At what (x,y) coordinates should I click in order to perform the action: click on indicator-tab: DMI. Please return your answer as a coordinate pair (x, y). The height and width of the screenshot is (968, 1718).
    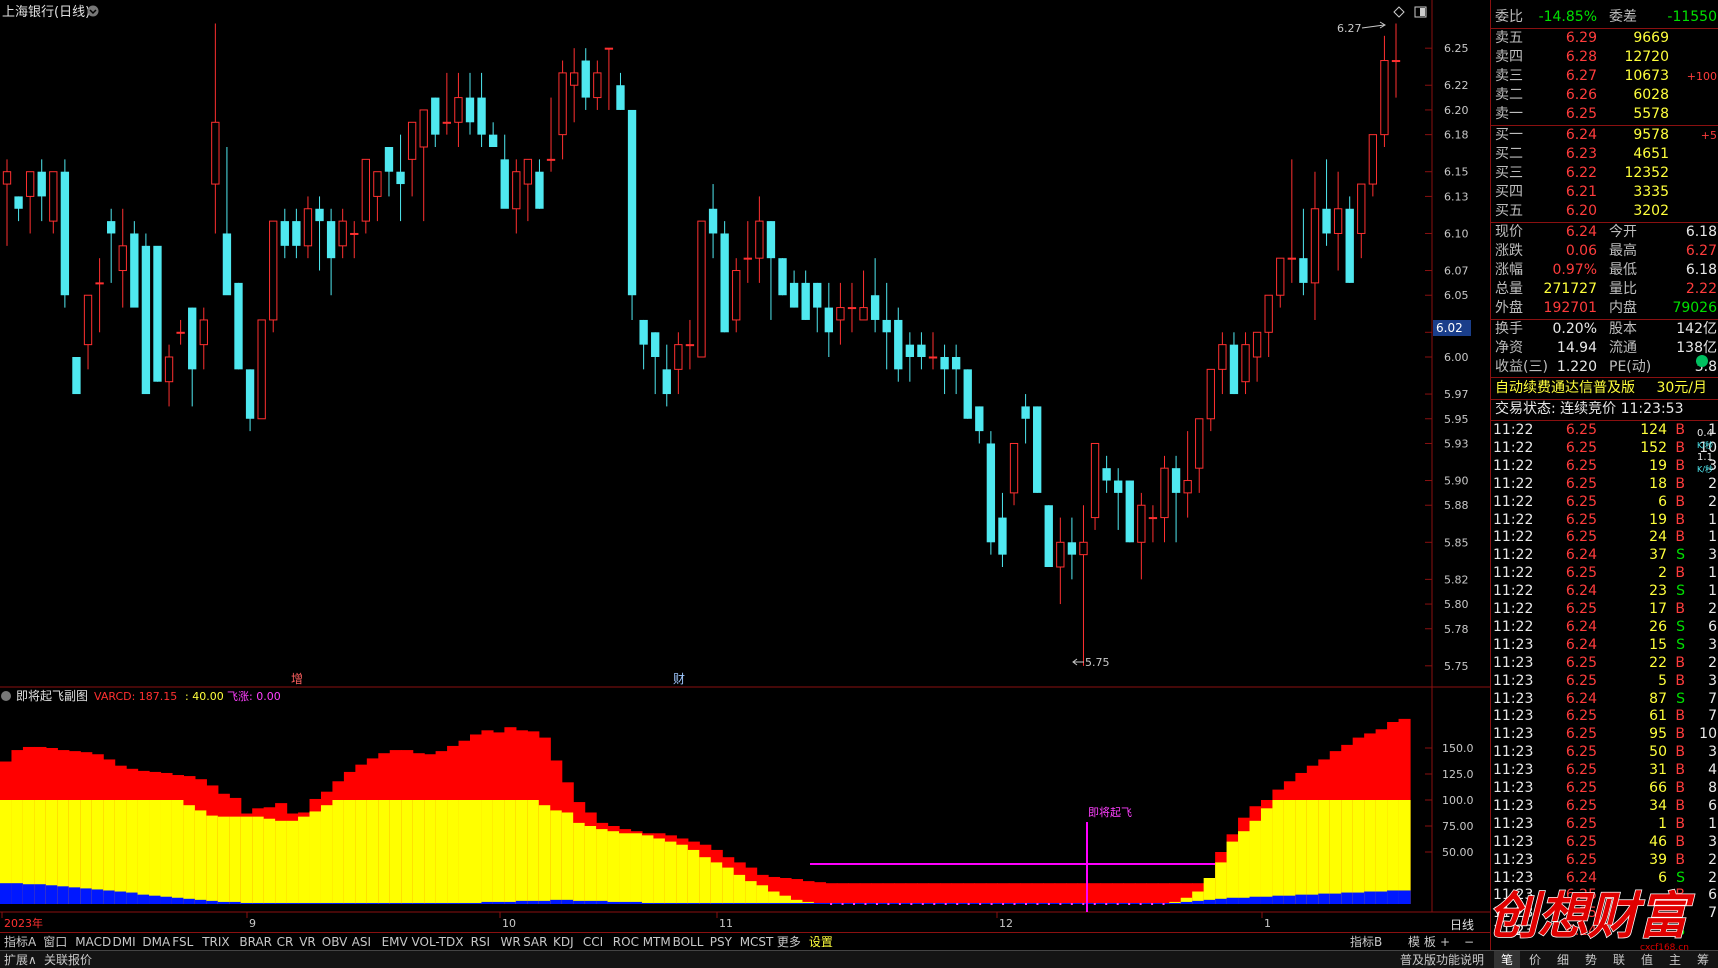
    Looking at the image, I should click on (124, 942).